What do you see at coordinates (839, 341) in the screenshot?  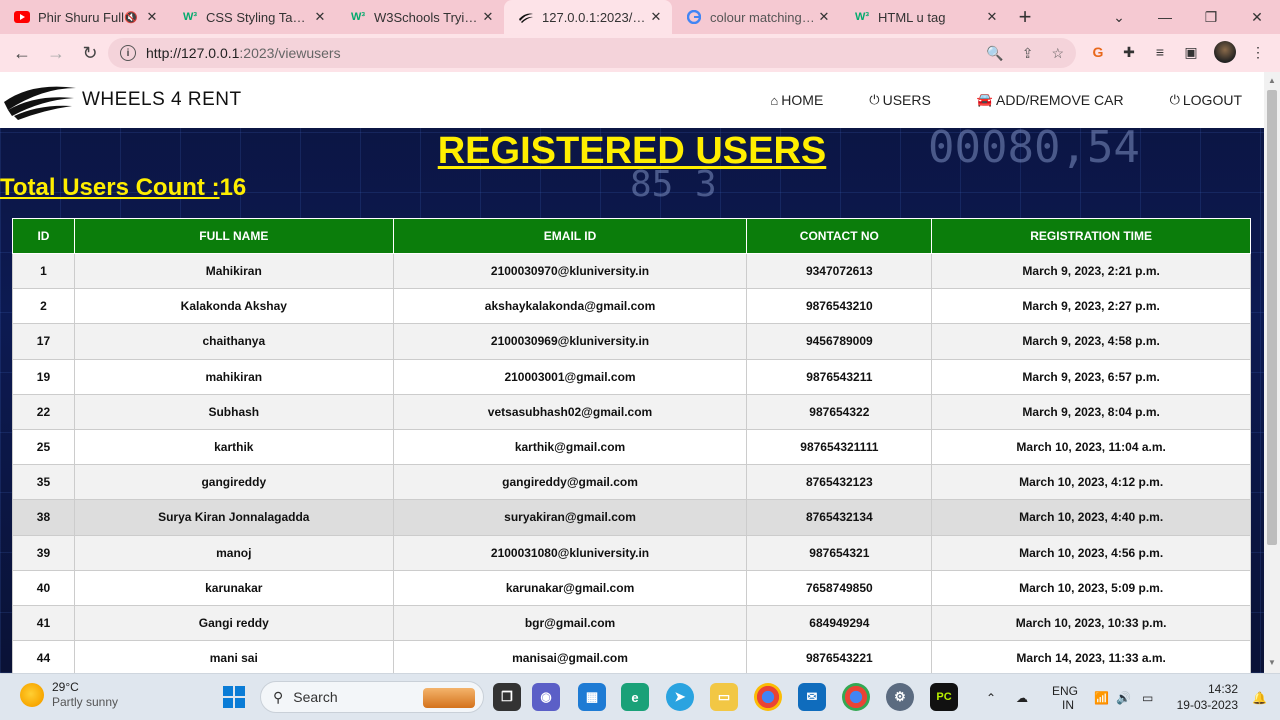 I see `cell-contact: 9456789009` at bounding box center [839, 341].